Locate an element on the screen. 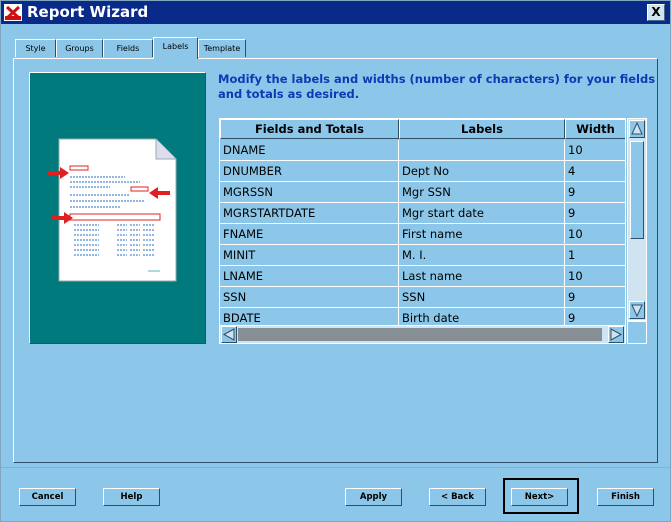  width-cell: 4 is located at coordinates (595, 171).